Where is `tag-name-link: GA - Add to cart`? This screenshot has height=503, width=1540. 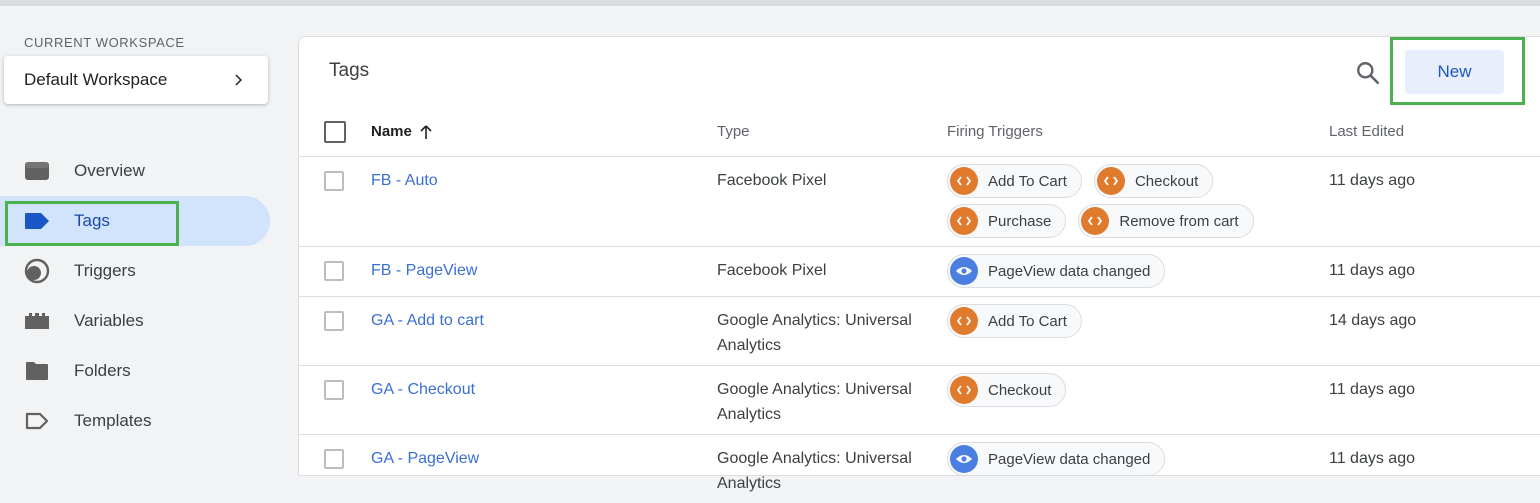 tag-name-link: GA - Add to cart is located at coordinates (427, 321).